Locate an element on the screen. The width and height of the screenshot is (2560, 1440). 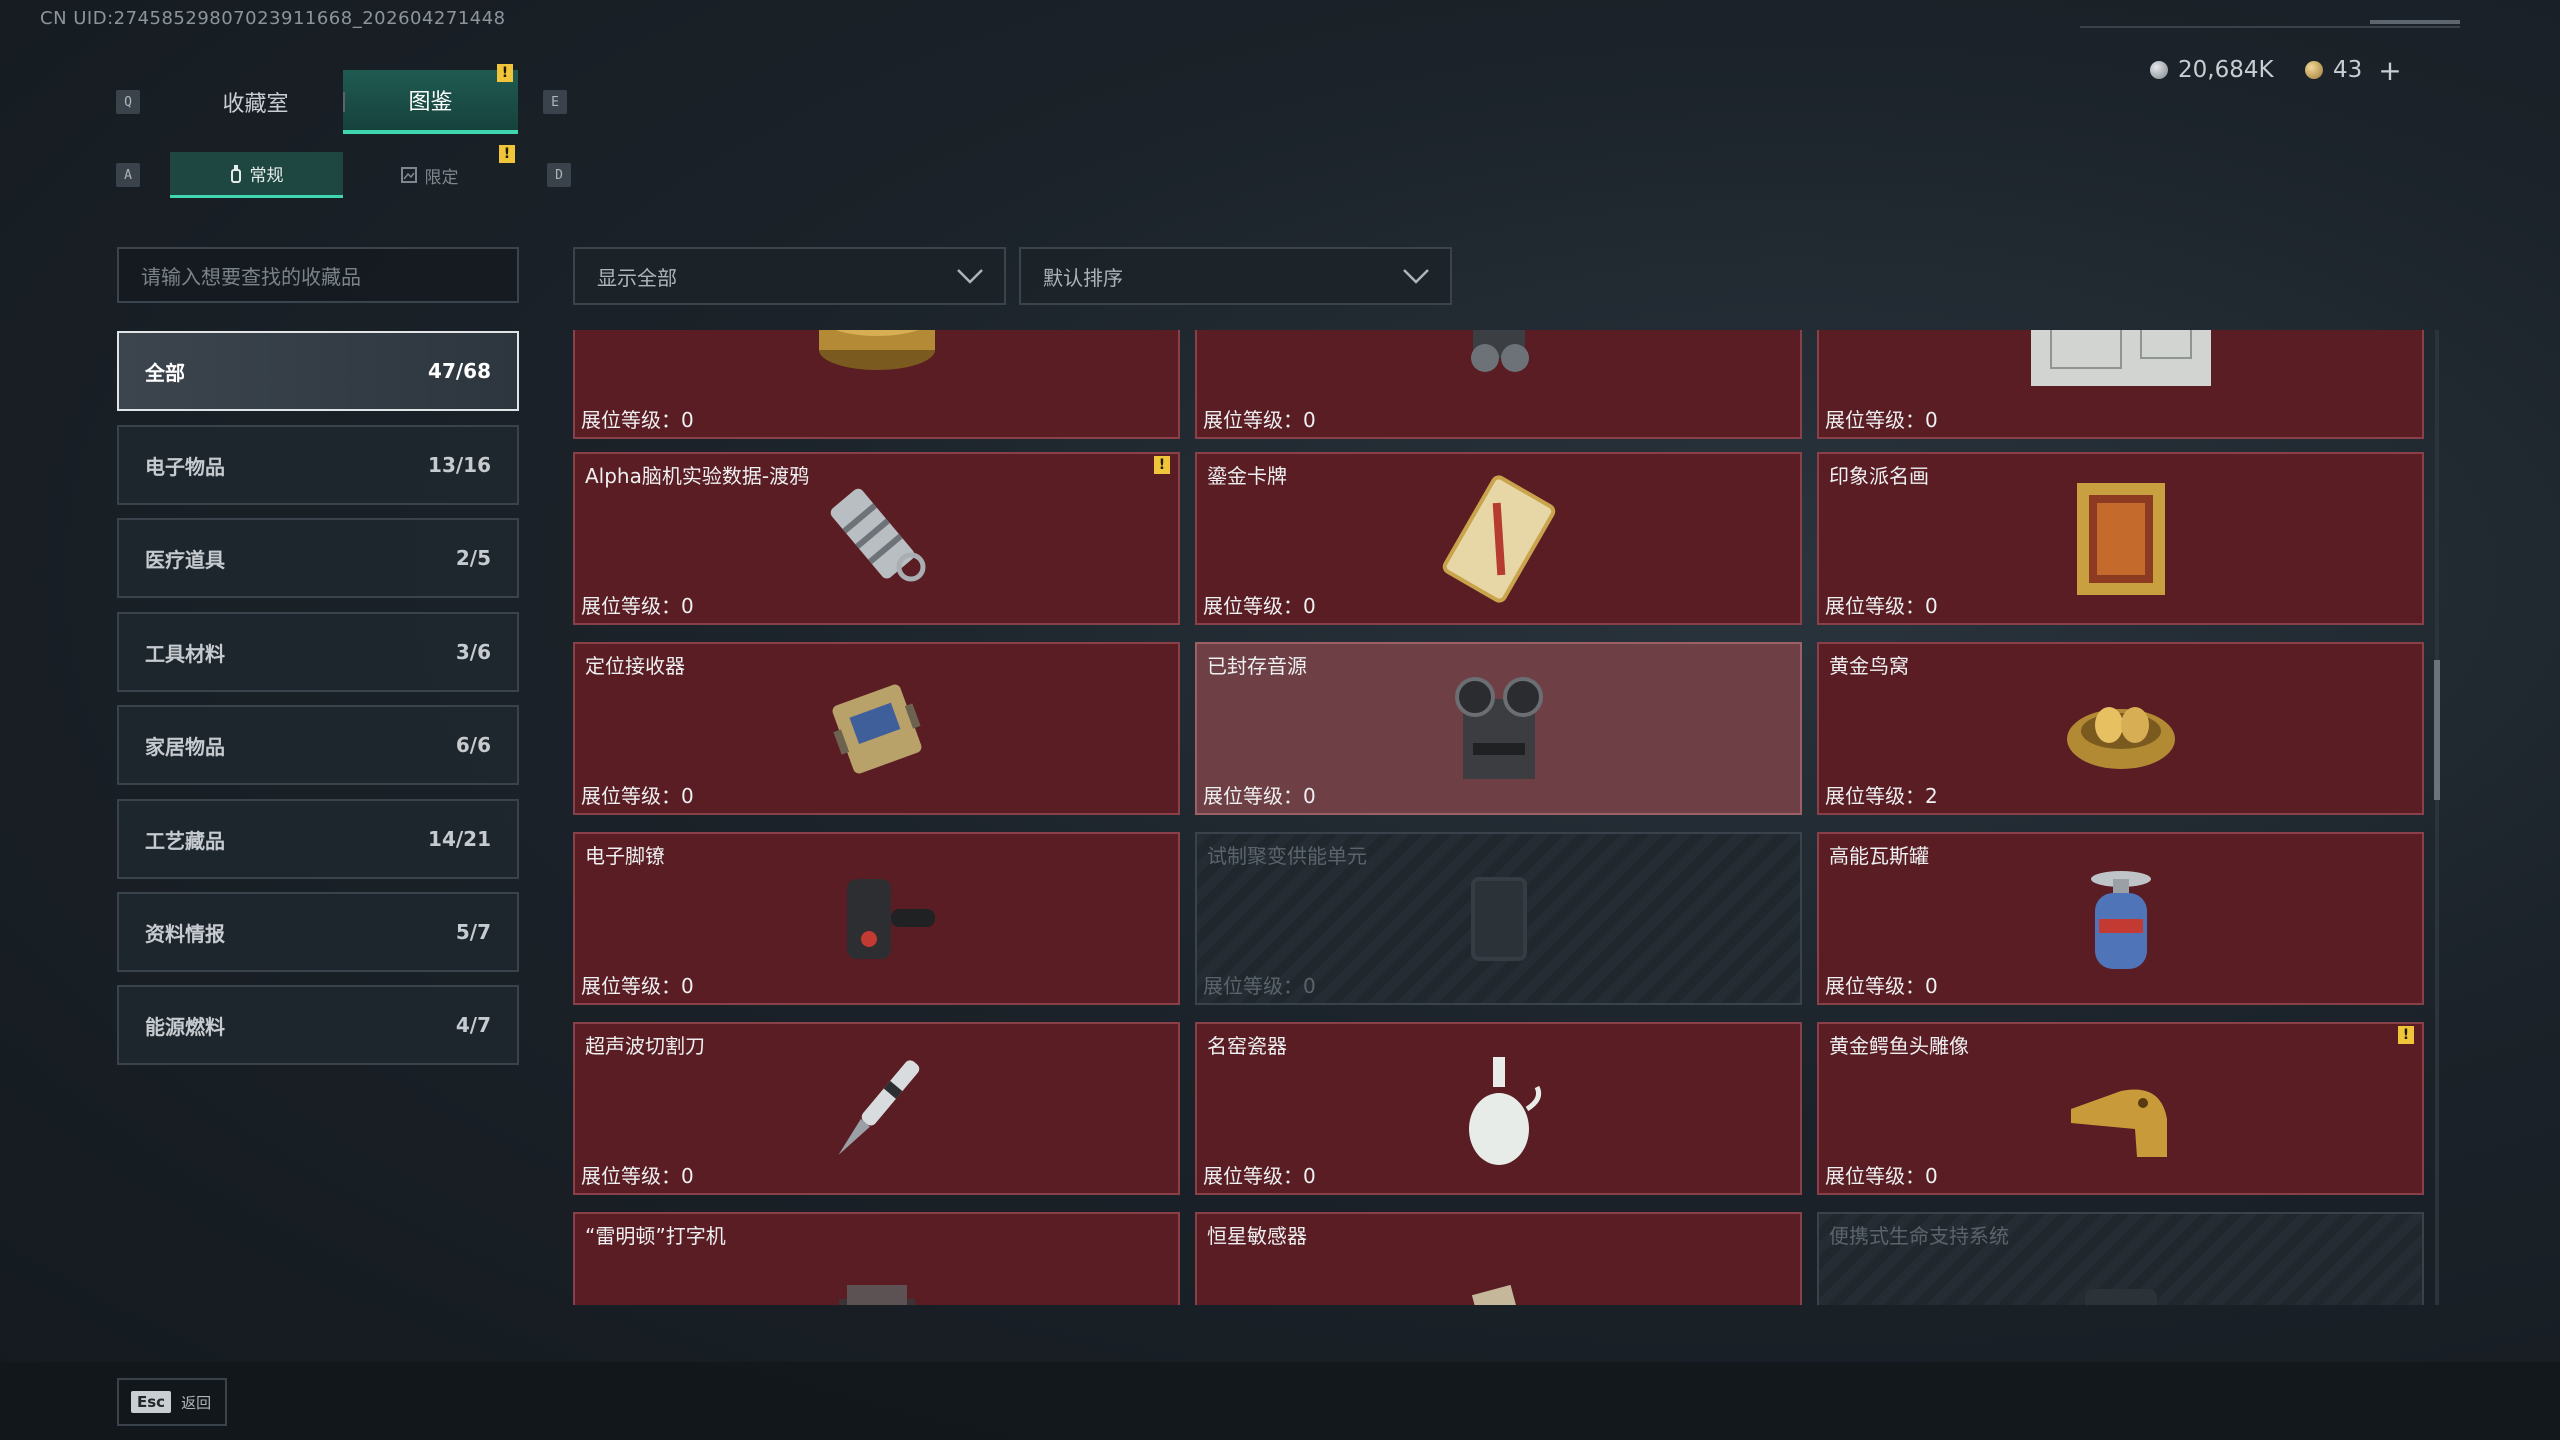
ticket-balance: 43 + is located at coordinates (2353, 70).